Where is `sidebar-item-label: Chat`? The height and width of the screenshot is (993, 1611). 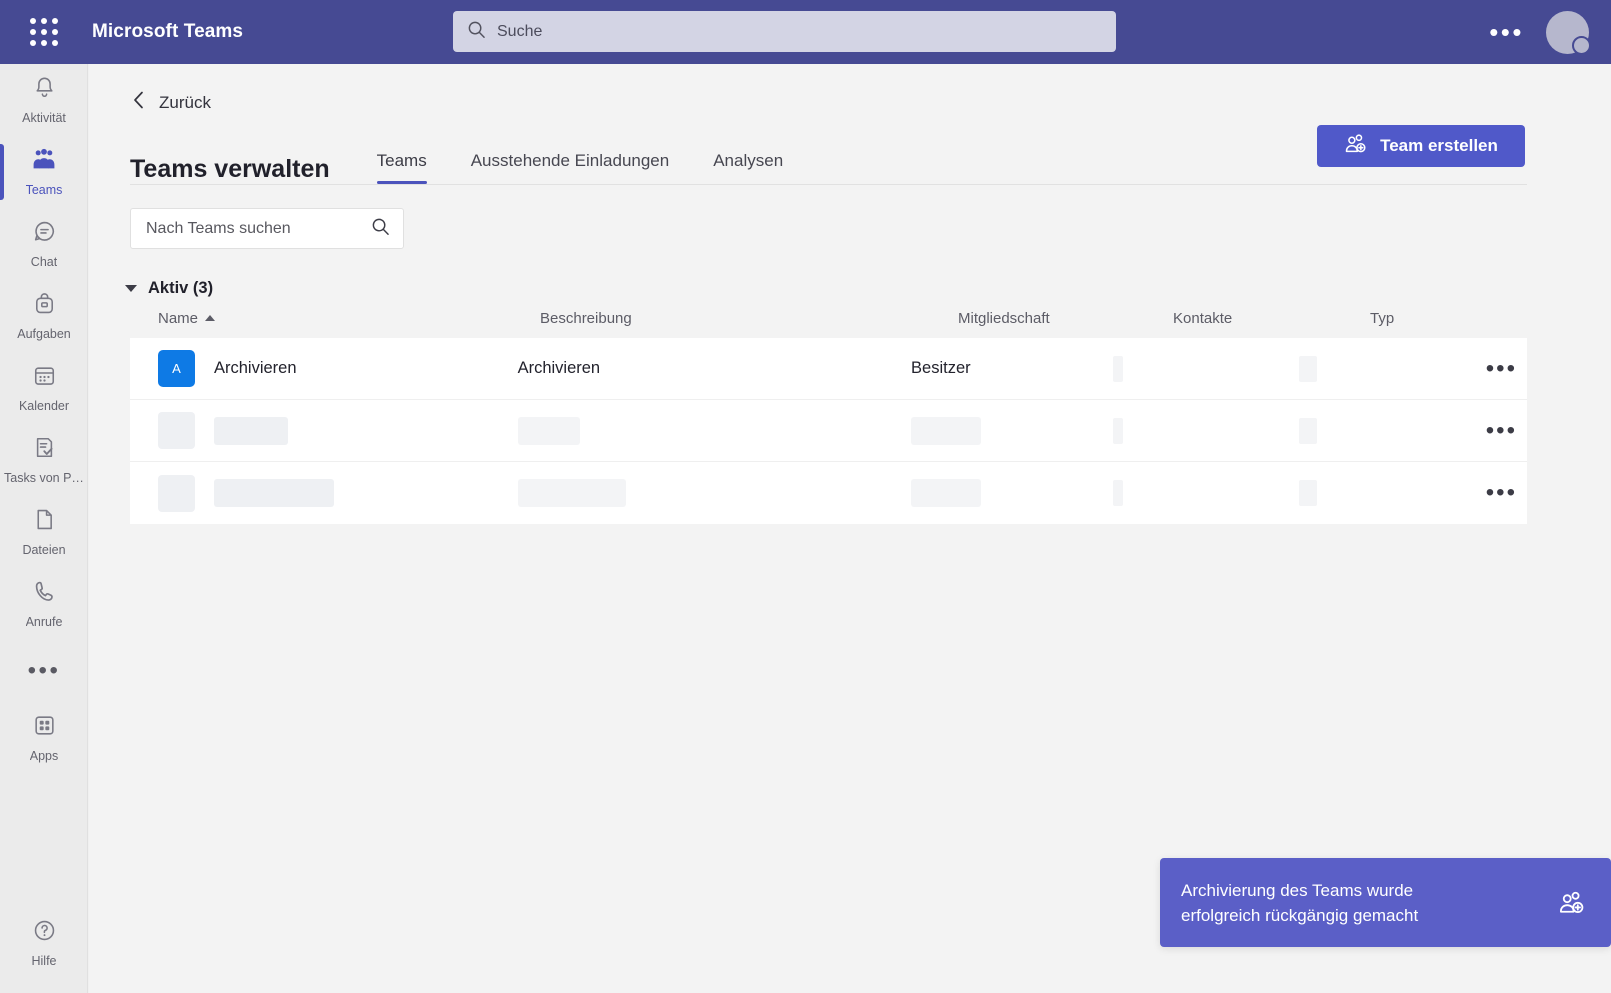 sidebar-item-label: Chat is located at coordinates (44, 262).